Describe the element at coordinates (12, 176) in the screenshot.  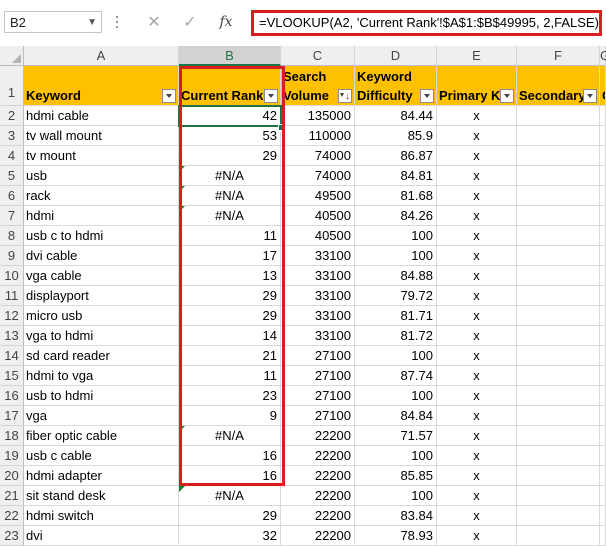
I see `row-header: 5` at that location.